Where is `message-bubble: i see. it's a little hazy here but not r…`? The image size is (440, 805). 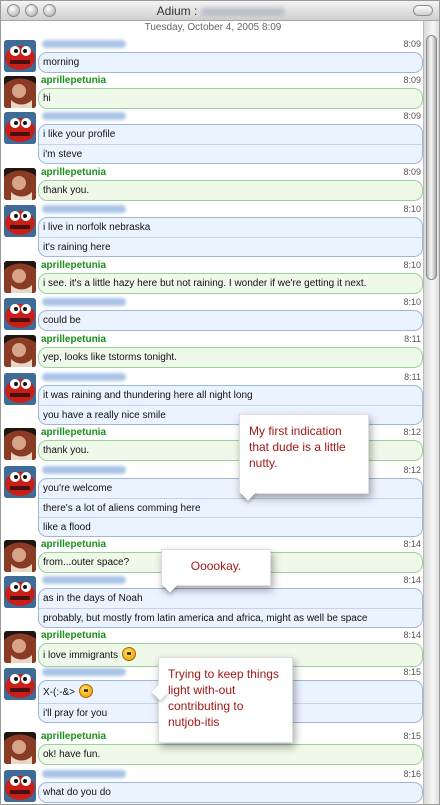 message-bubble: i see. it's a little hazy here but not r… is located at coordinates (230, 283).